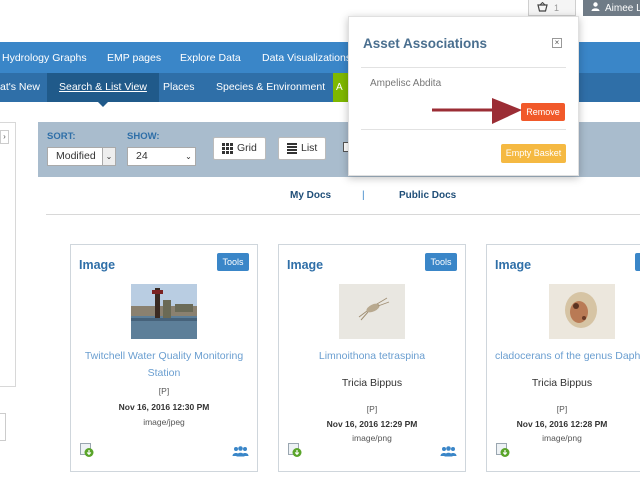  Describe the element at coordinates (3, 427) in the screenshot. I see `left-panel-input` at that location.